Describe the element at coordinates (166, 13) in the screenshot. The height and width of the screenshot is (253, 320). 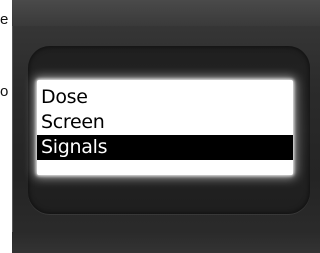
I see `bezel-top-band` at that location.